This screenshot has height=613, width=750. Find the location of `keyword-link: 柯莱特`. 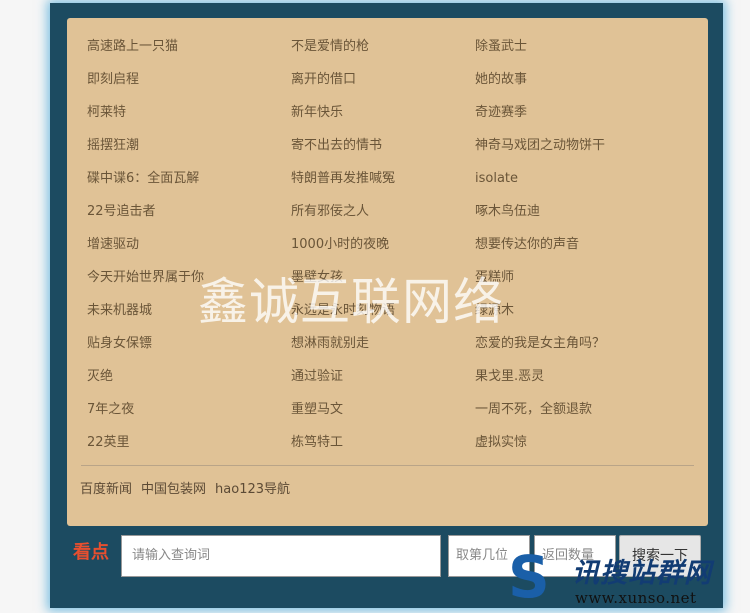

keyword-link: 柯莱特 is located at coordinates (189, 117).